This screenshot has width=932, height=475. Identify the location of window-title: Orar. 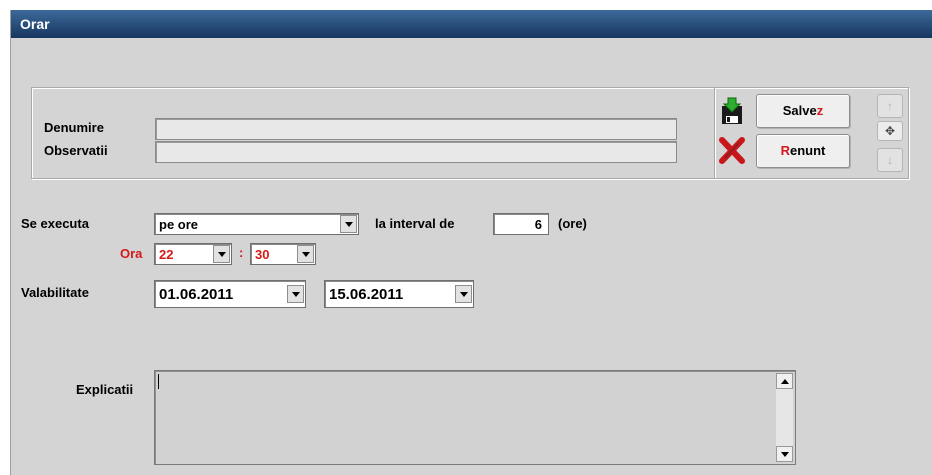
(471, 24).